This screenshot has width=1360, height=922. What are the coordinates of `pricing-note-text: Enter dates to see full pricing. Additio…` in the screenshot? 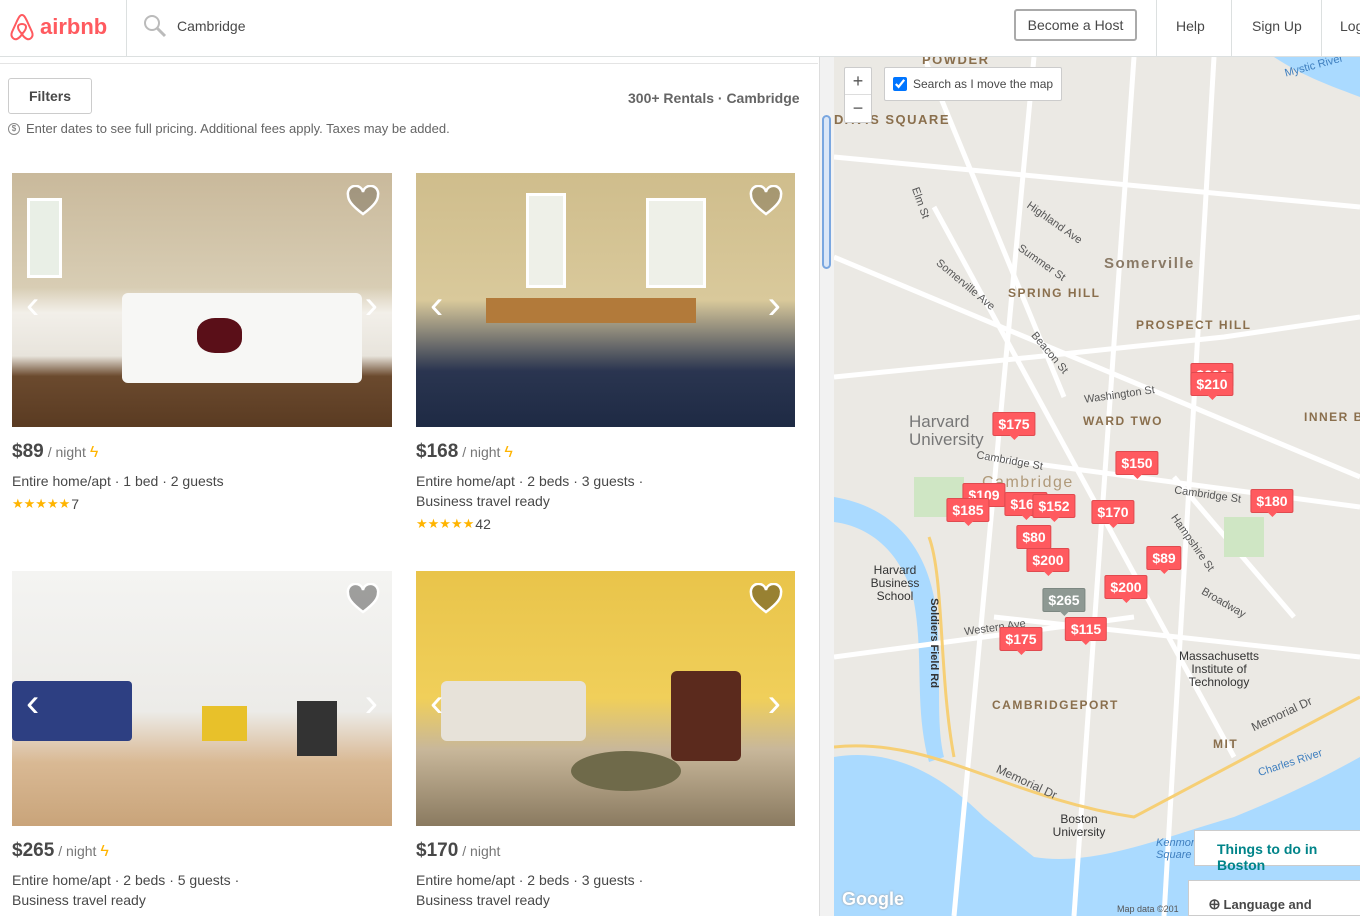 It's located at (238, 128).